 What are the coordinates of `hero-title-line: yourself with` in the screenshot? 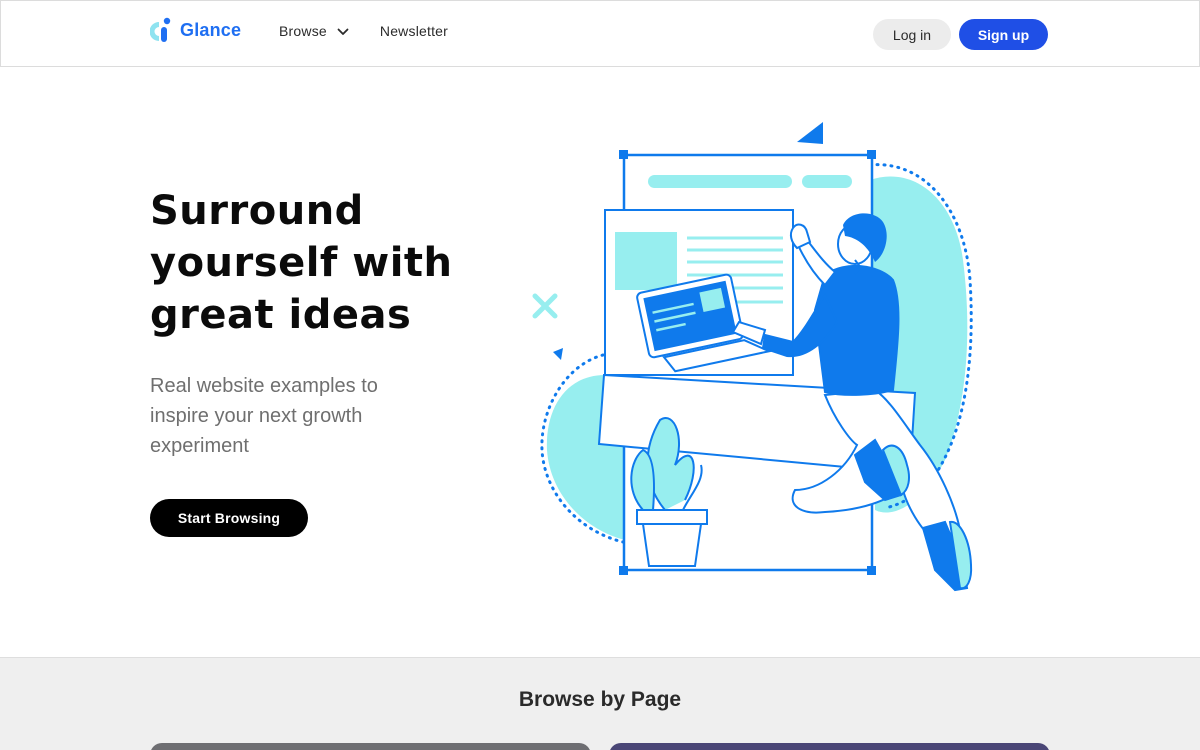 It's located at (301, 263).